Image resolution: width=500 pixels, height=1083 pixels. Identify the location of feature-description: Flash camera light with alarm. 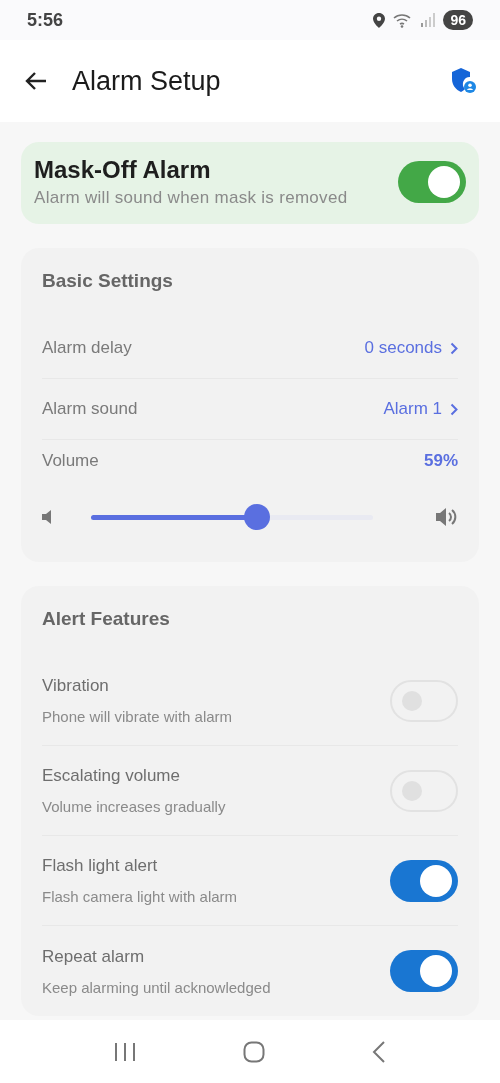
(140, 896).